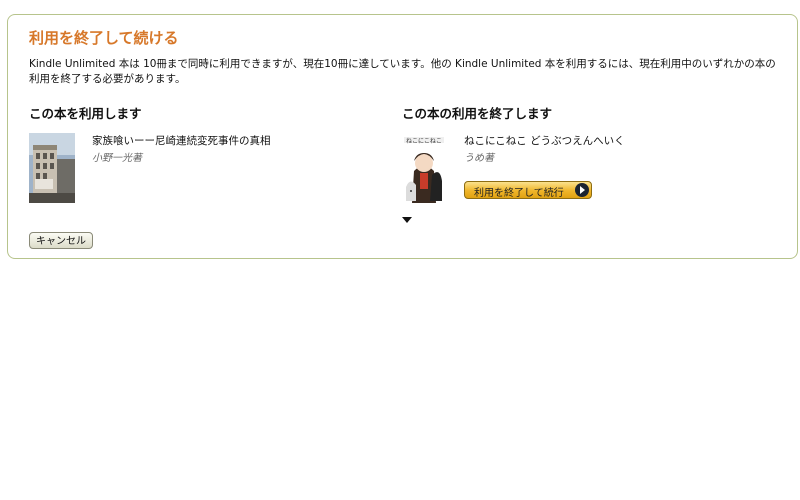 The image size is (800, 500). Describe the element at coordinates (519, 193) in the screenshot. I see `end-loan-continue-label: 利用を終了して続行` at that location.